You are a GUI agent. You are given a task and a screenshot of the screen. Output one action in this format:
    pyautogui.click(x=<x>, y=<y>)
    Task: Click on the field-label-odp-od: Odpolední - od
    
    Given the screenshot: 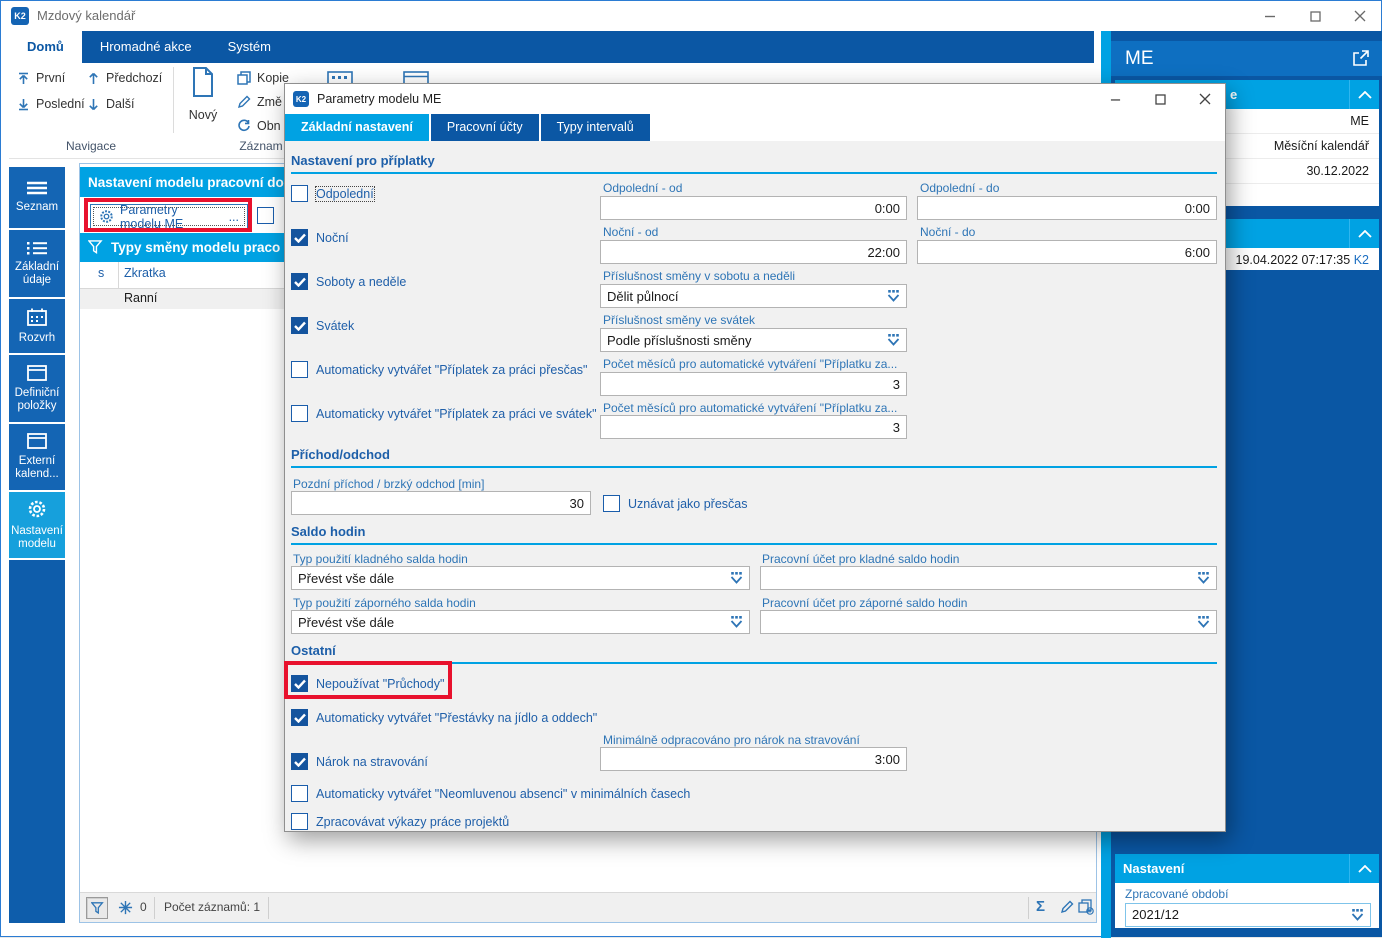 What is the action you would take?
    pyautogui.click(x=643, y=188)
    